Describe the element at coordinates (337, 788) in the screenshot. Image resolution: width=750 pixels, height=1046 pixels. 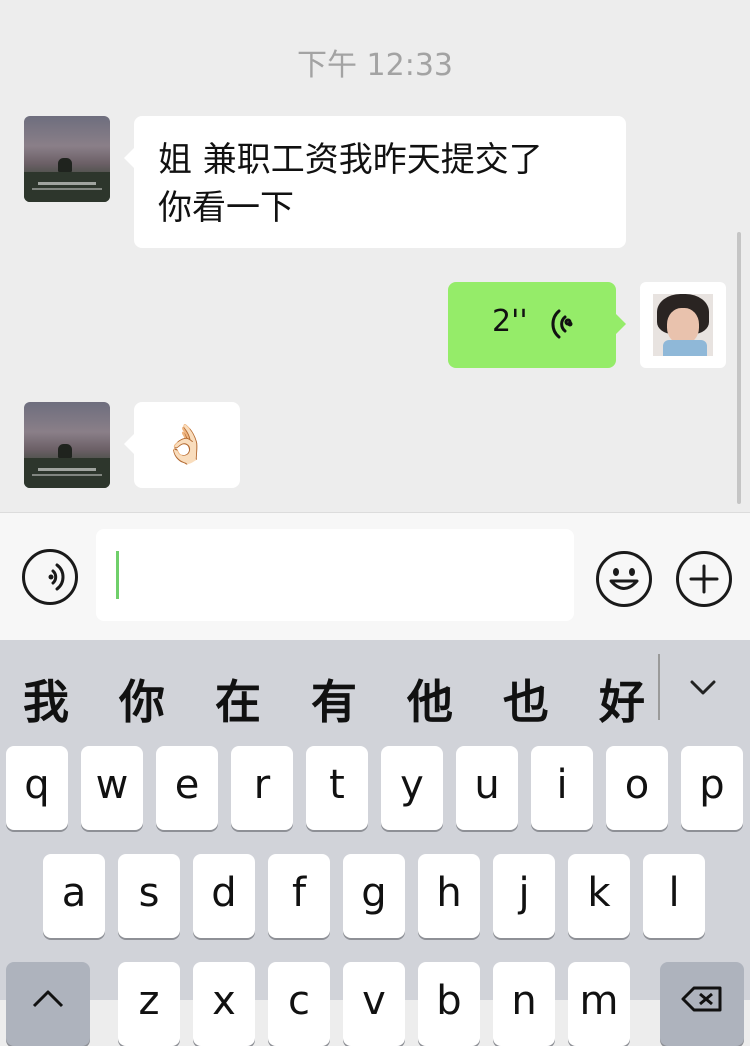
I see `key-t: t` at that location.